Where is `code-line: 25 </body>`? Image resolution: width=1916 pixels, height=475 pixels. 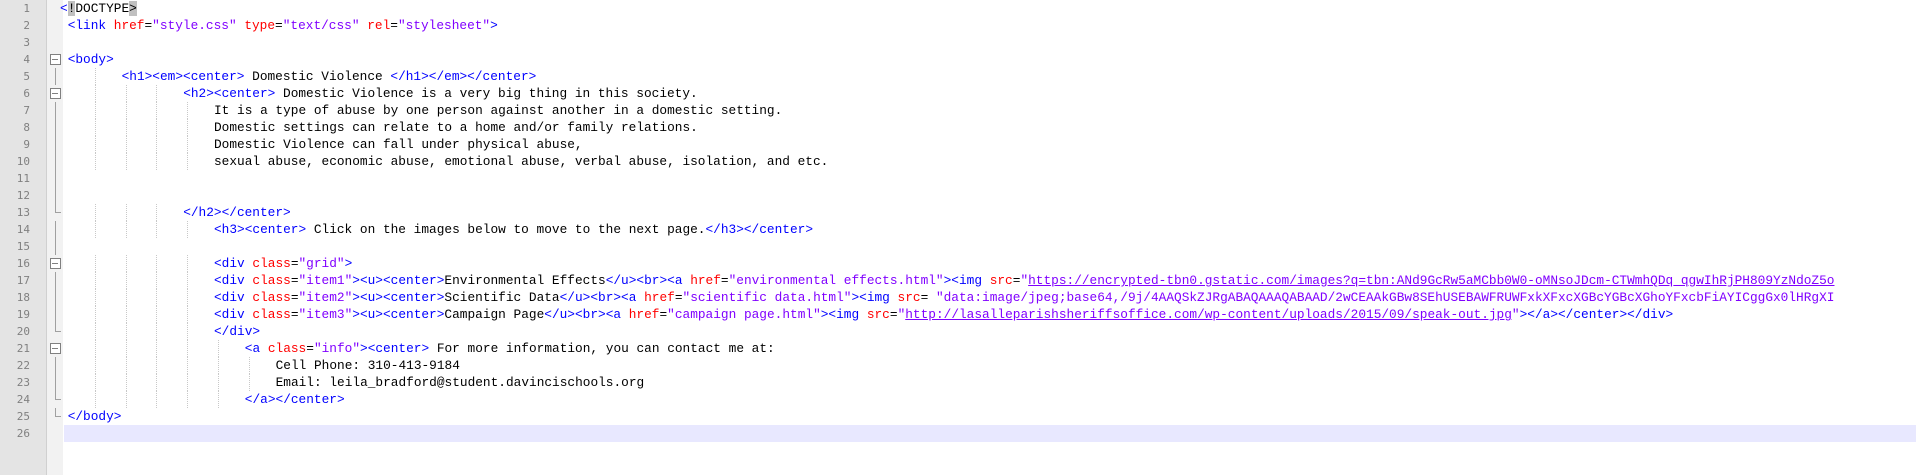
code-line: 25 </body> is located at coordinates (958, 416).